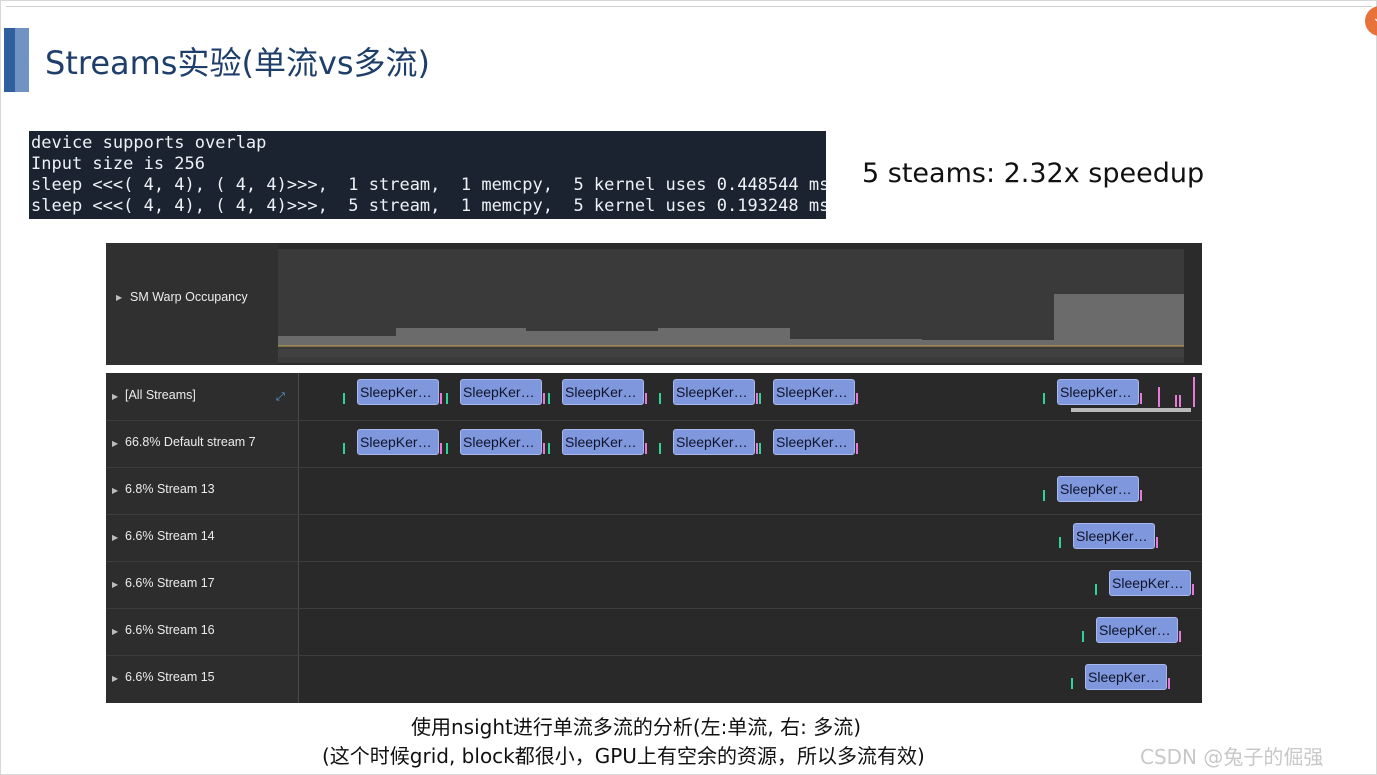 This screenshot has width=1377, height=775. I want to click on slide-title: Streams实验(单流vs多流), so click(238, 63).